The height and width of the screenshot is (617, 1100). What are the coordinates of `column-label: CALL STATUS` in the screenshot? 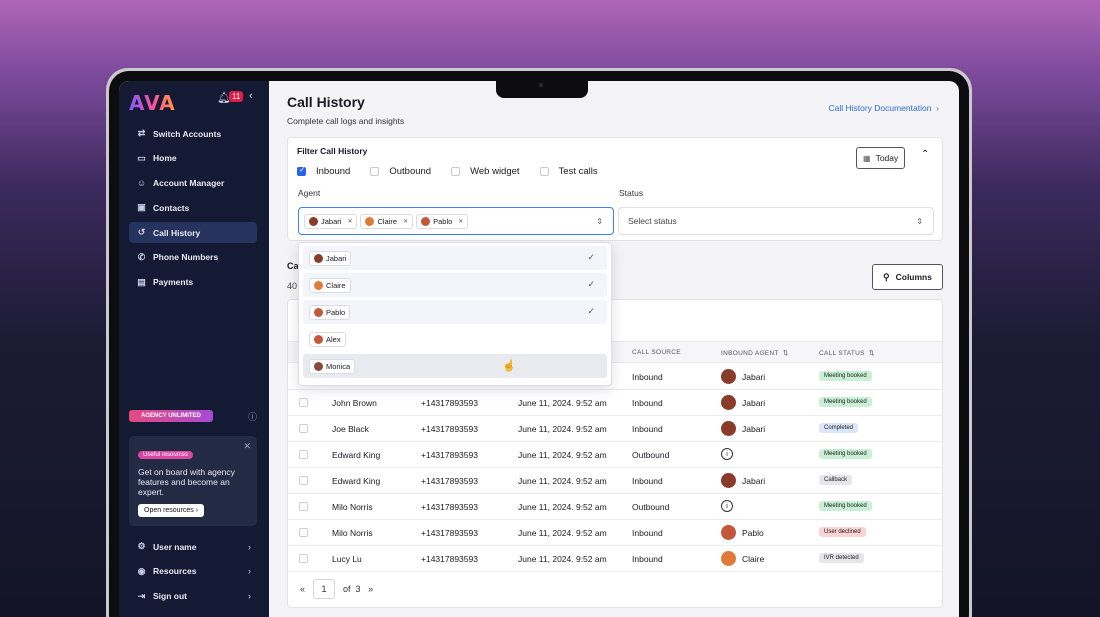 It's located at (842, 353).